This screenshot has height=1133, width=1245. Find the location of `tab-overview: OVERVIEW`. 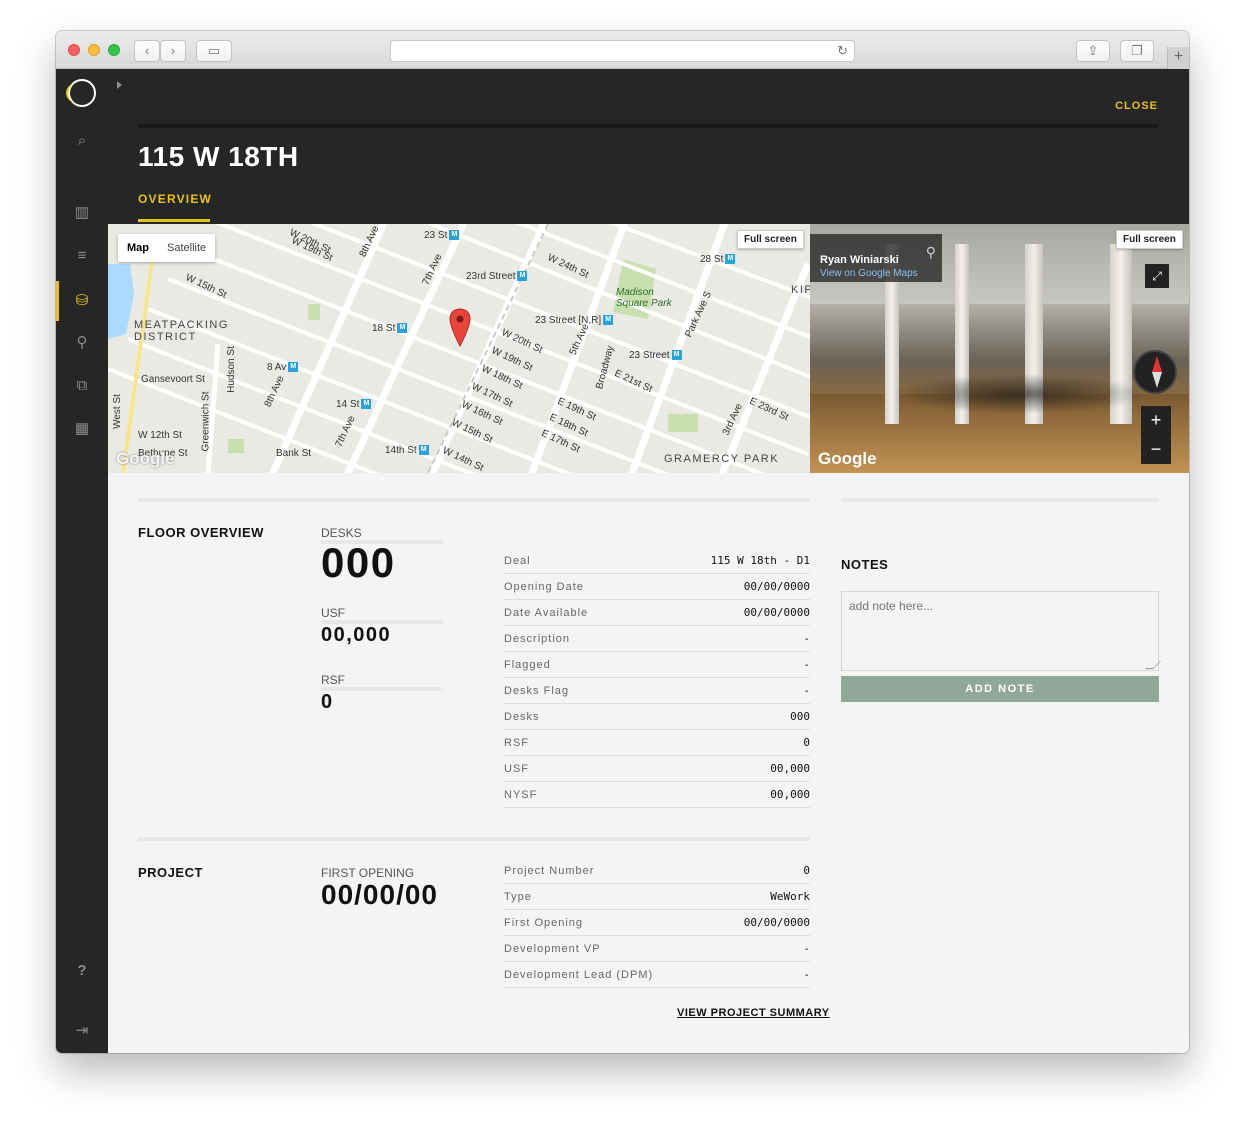

tab-overview: OVERVIEW is located at coordinates (175, 199).